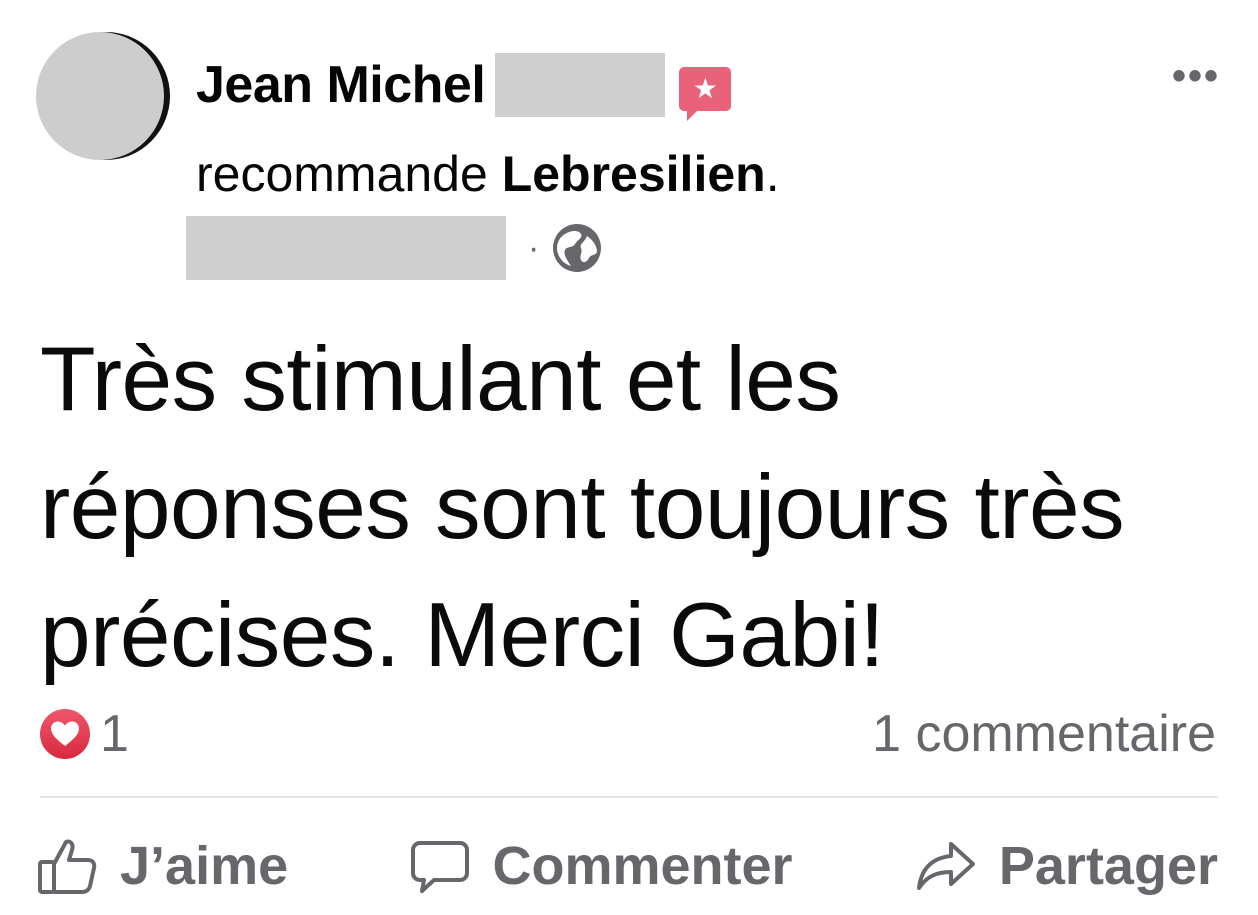 Image resolution: width=1258 pixels, height=915 pixels. I want to click on recommend-line: recommande Lebresilien., so click(488, 174).